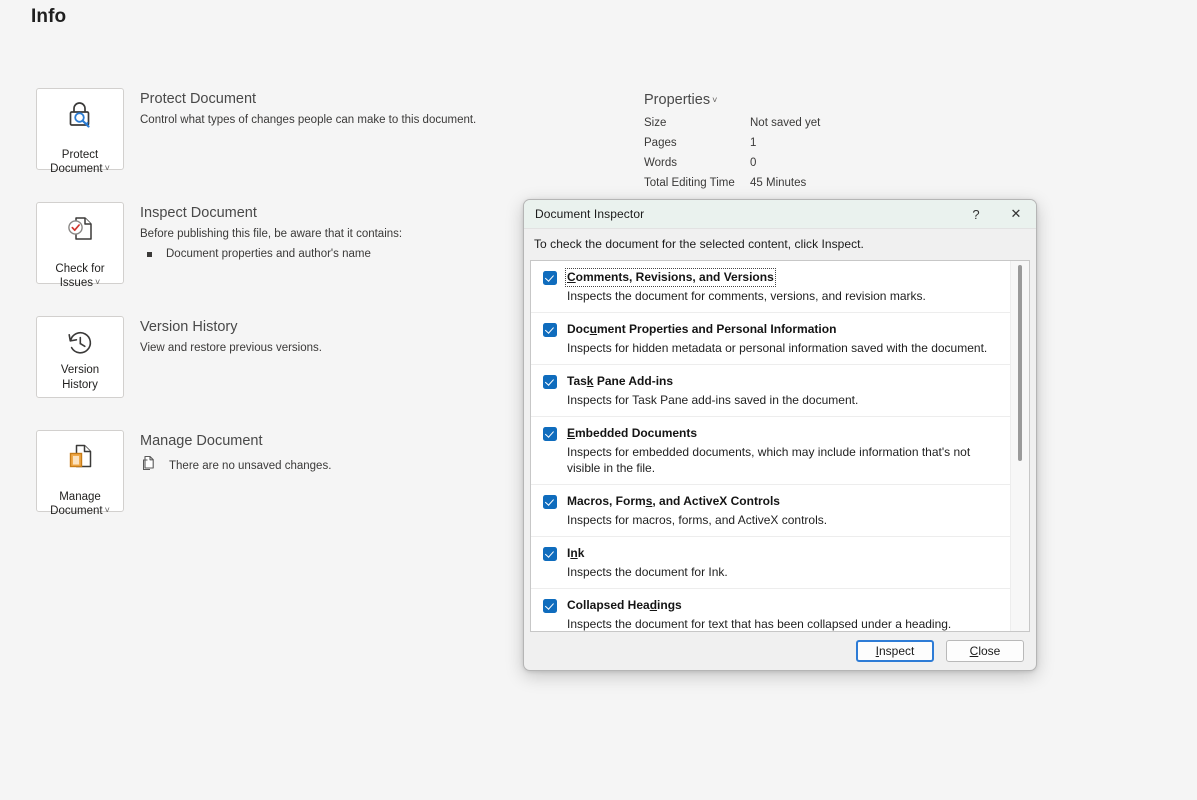 The width and height of the screenshot is (1197, 800). Describe the element at coordinates (809, 100) in the screenshot. I see `properties-title: Properties ˅` at that location.